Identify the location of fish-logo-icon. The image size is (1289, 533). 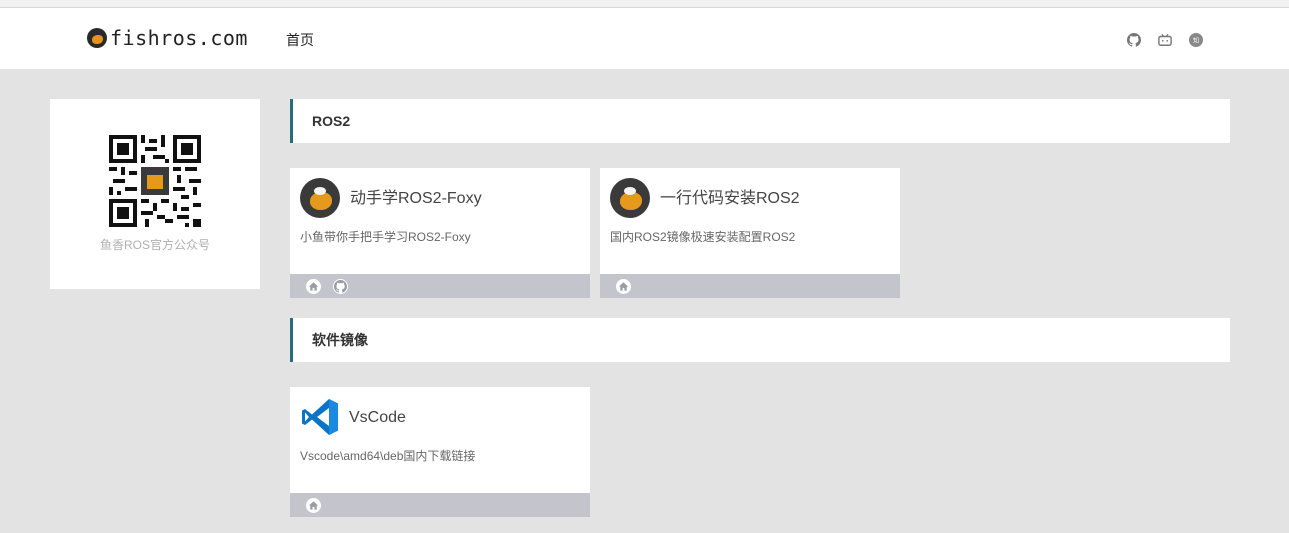
(97, 38).